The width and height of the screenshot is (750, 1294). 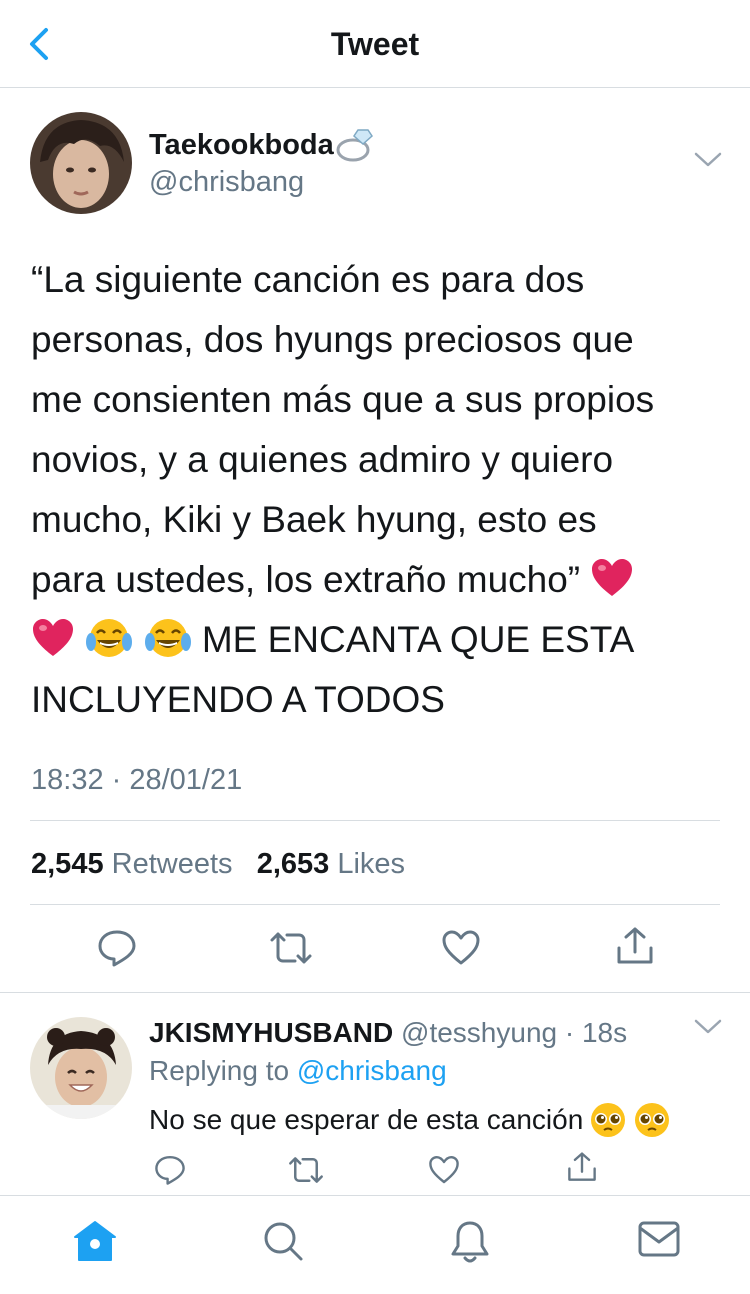 What do you see at coordinates (470, 1242) in the screenshot?
I see `notifications-icon` at bounding box center [470, 1242].